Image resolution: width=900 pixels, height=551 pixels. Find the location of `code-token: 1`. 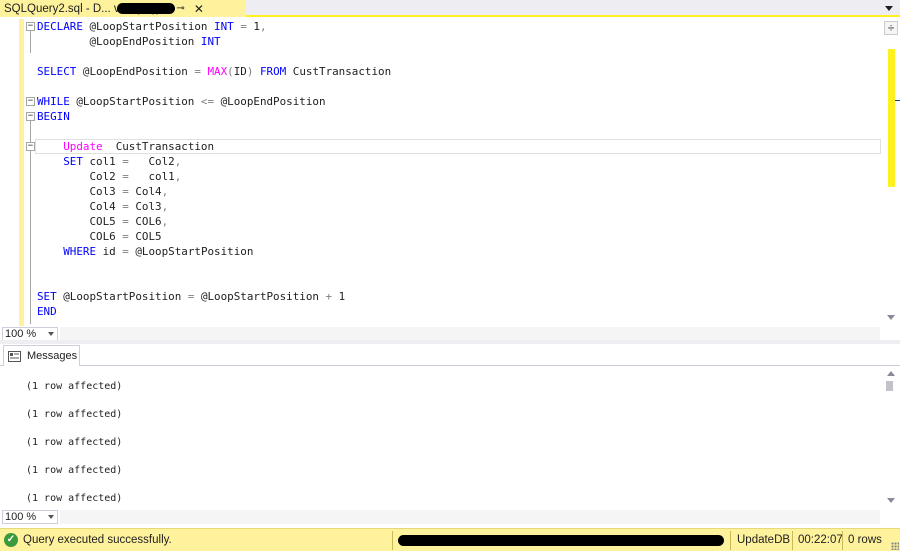

code-token: 1 is located at coordinates (342, 296).